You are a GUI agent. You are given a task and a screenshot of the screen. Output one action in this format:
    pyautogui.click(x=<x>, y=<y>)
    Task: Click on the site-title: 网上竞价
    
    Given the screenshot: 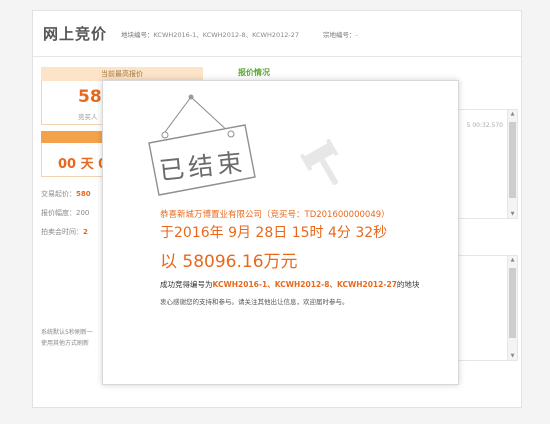 What is the action you would take?
    pyautogui.click(x=75, y=34)
    